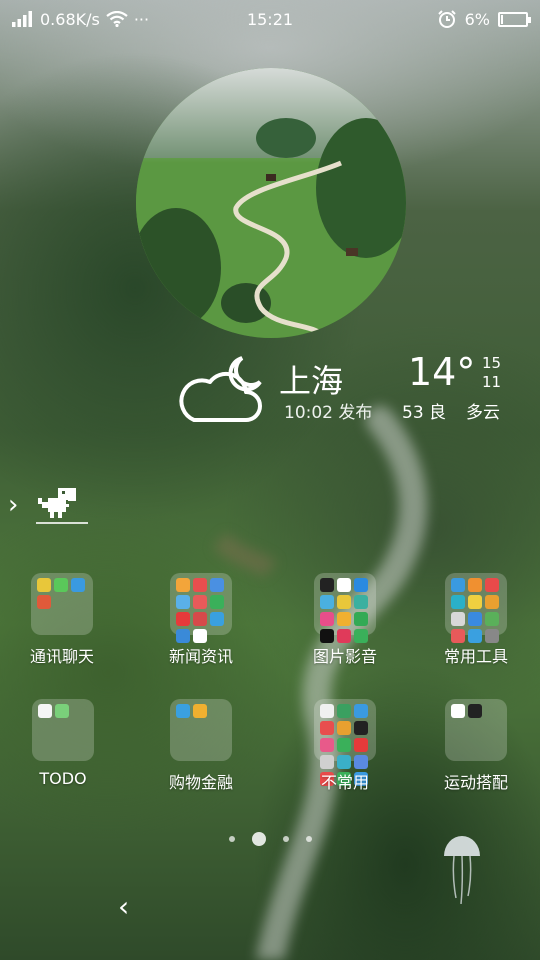 The height and width of the screenshot is (960, 540). I want to click on weather-publish-time: 10:02 发布, so click(328, 413).